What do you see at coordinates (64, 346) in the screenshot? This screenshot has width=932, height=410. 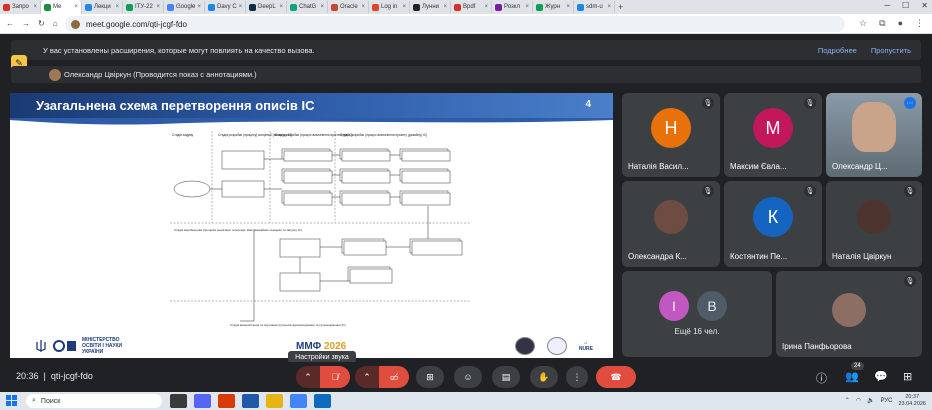 I see `mon-emblem-icon` at bounding box center [64, 346].